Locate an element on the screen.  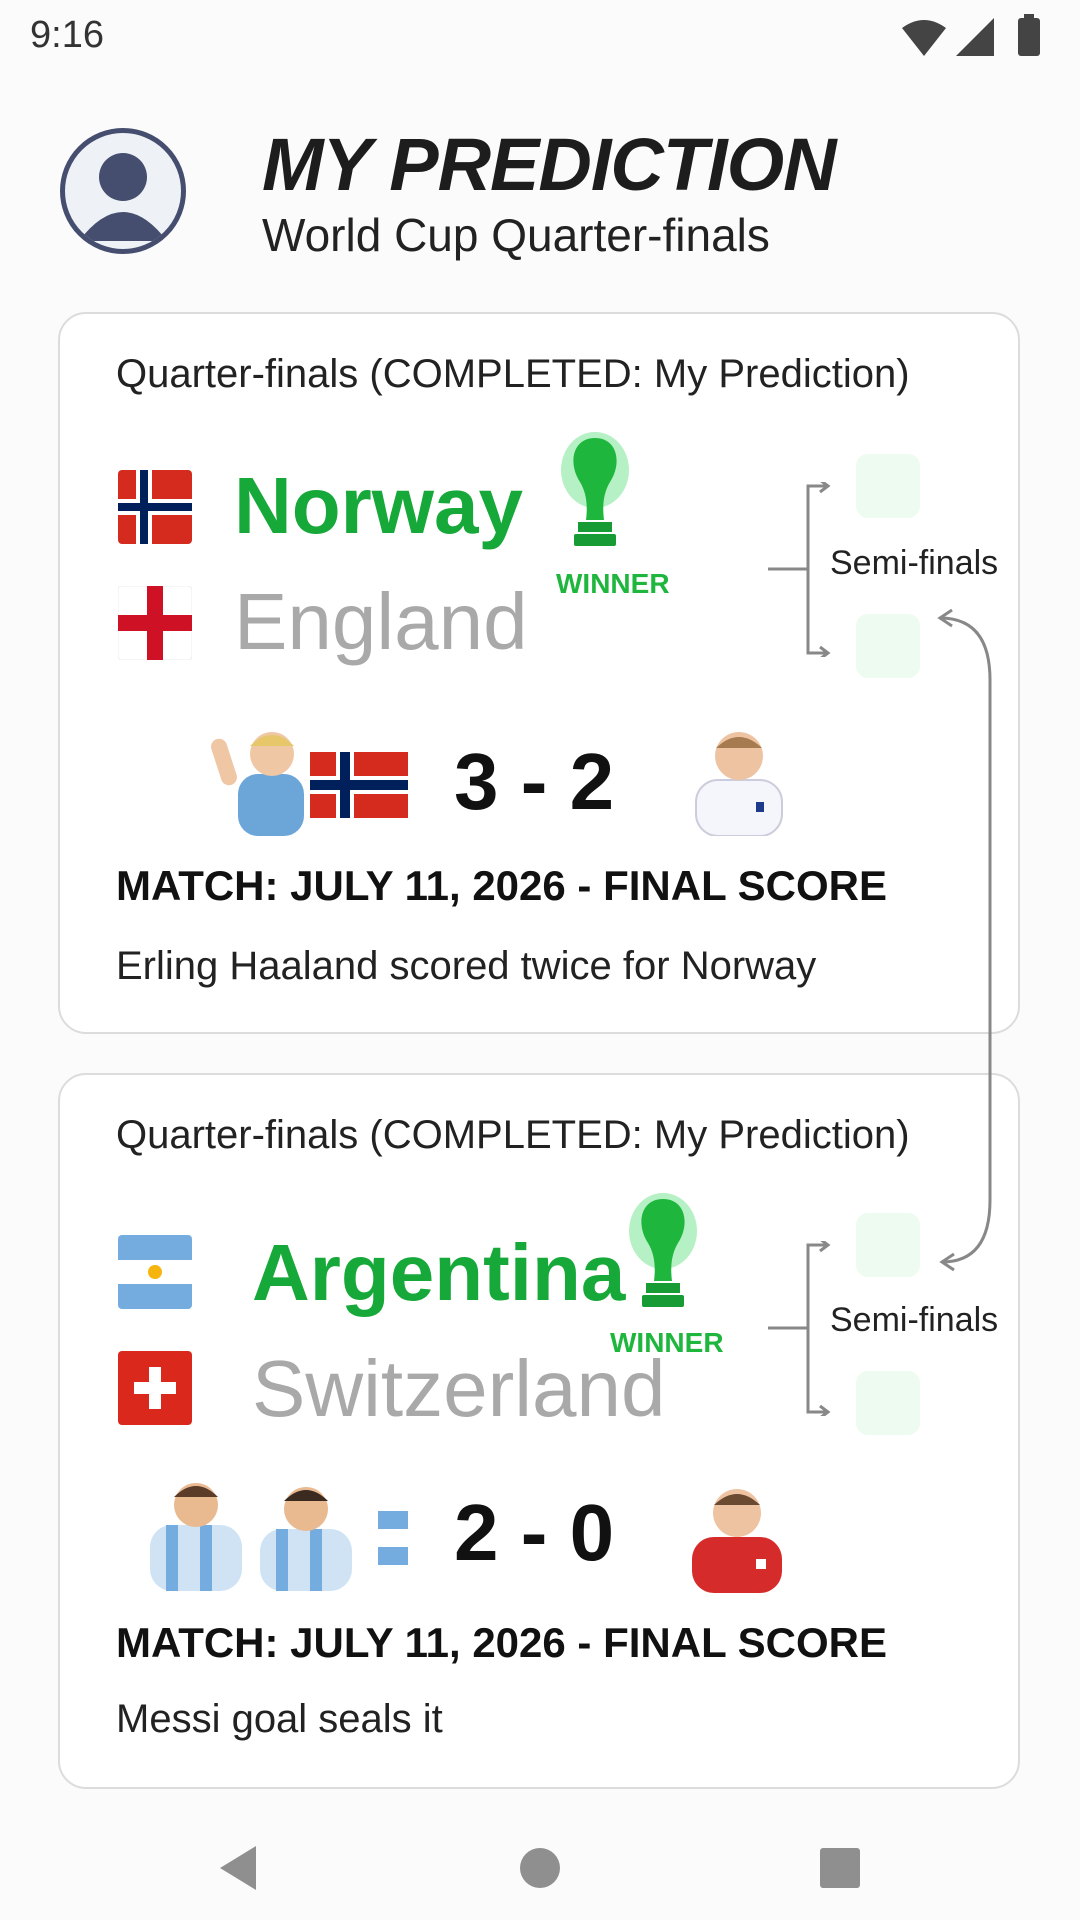
page-subtitle: World Cup Quarter-finals is located at coordinates (516, 235).